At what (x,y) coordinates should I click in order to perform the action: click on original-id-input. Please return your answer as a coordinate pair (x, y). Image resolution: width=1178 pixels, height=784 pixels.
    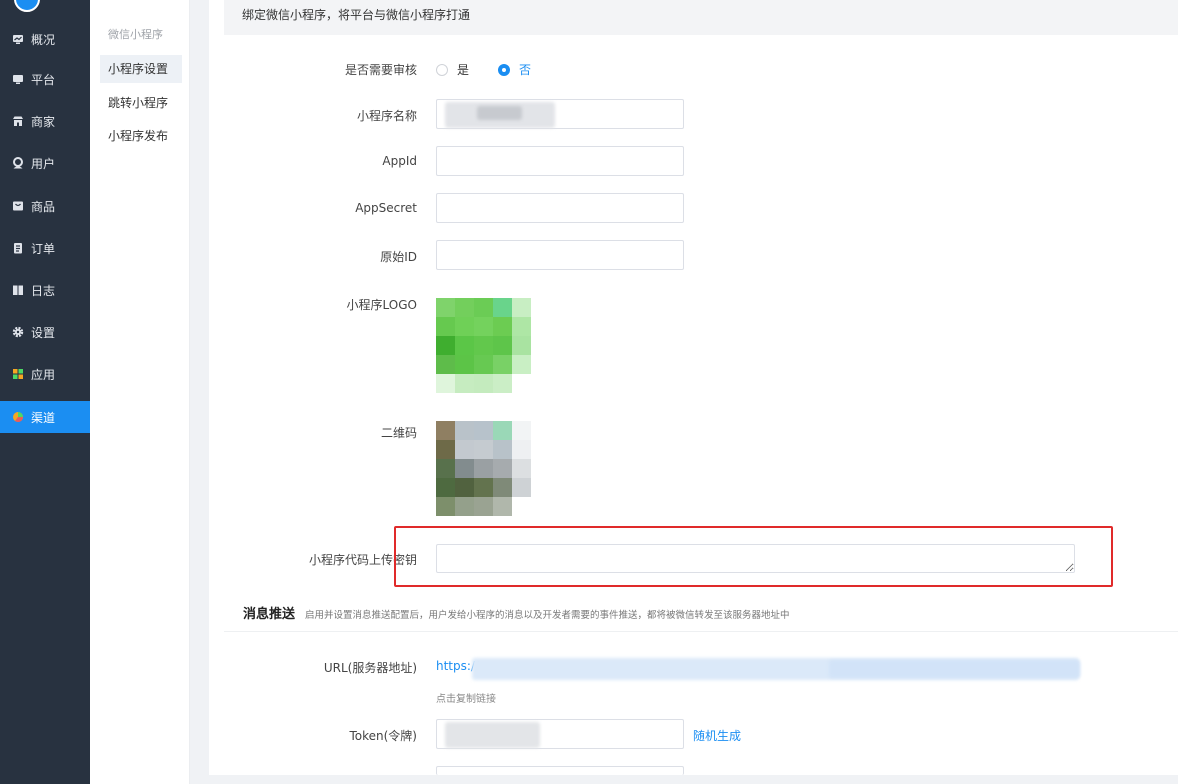
    Looking at the image, I should click on (560, 255).